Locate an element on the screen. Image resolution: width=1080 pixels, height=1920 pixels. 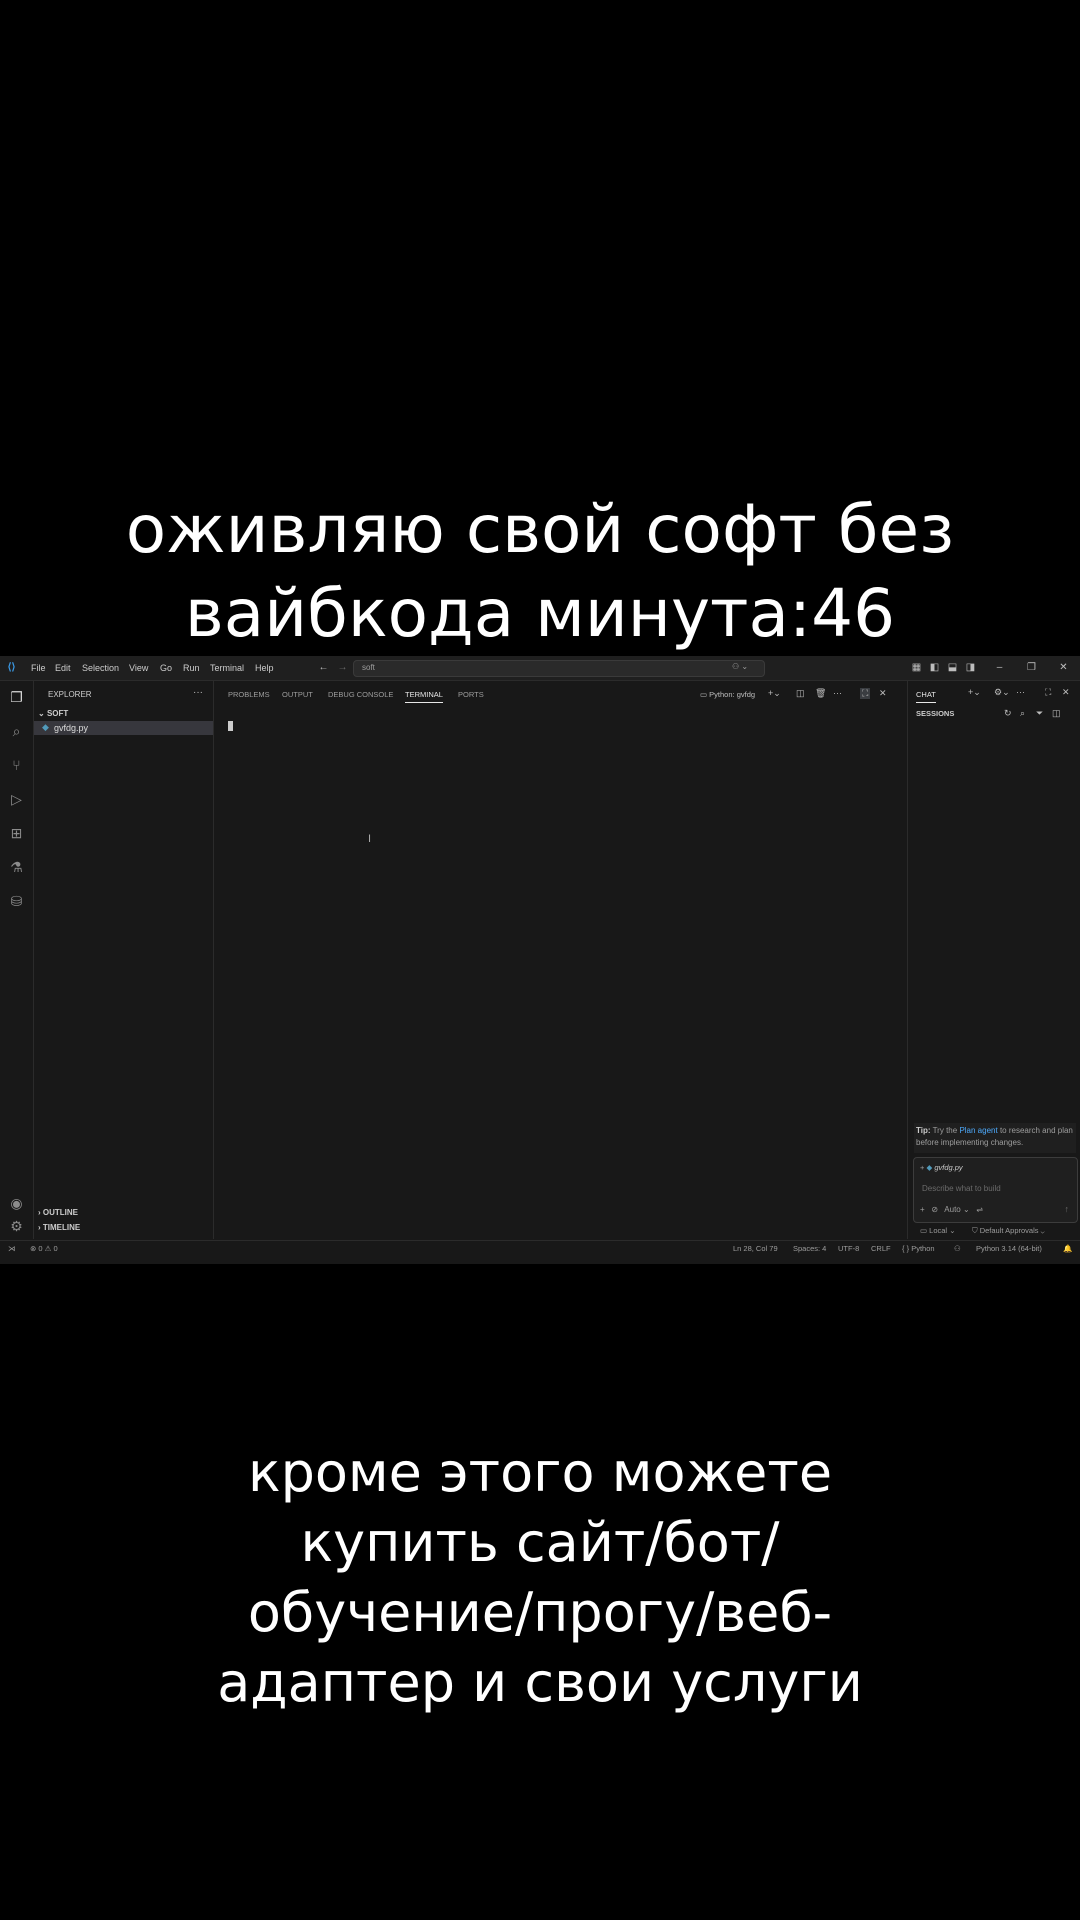
testing-icon: ⚗ is located at coordinates (16, 867).